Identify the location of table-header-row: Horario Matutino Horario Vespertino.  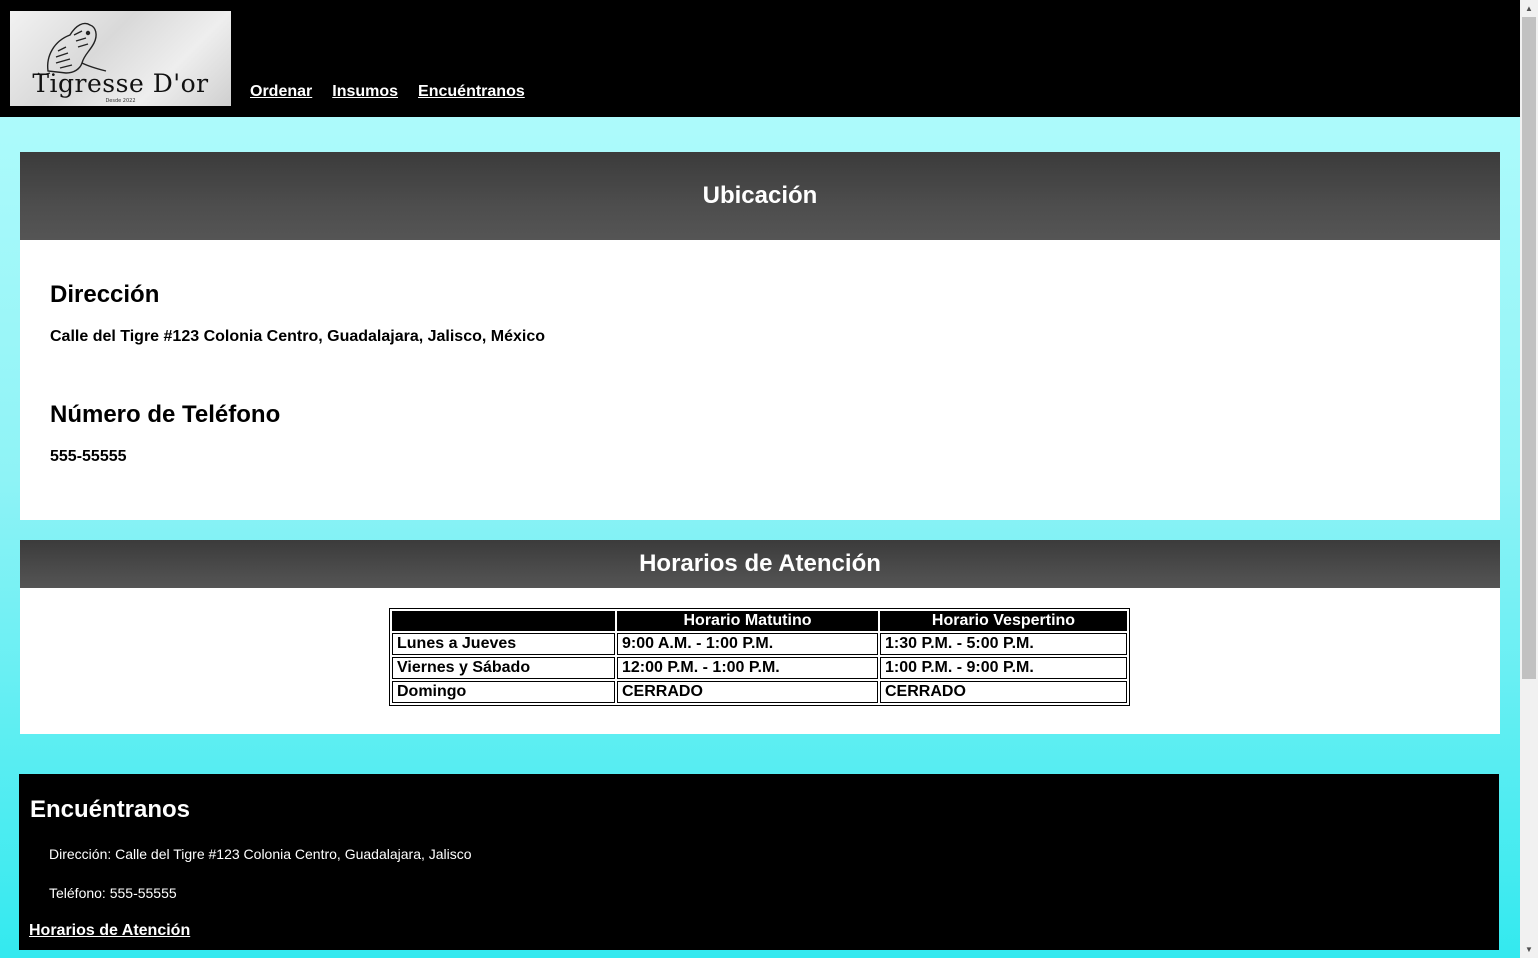
(759, 621).